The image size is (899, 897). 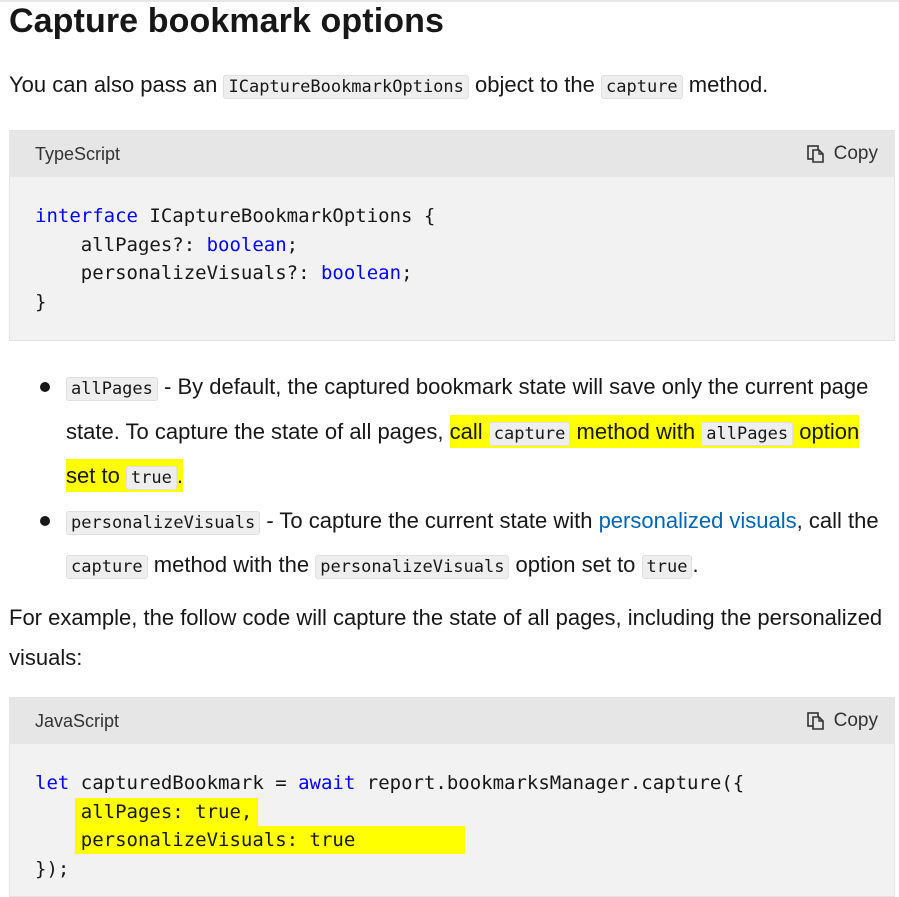 What do you see at coordinates (227, 21) in the screenshot?
I see `section-heading: Capture bookmark options` at bounding box center [227, 21].